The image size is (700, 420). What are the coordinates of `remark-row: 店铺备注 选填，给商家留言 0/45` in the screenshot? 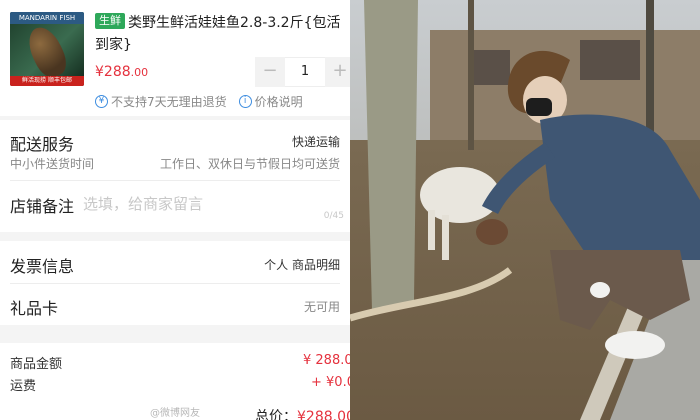 It's located at (175, 206).